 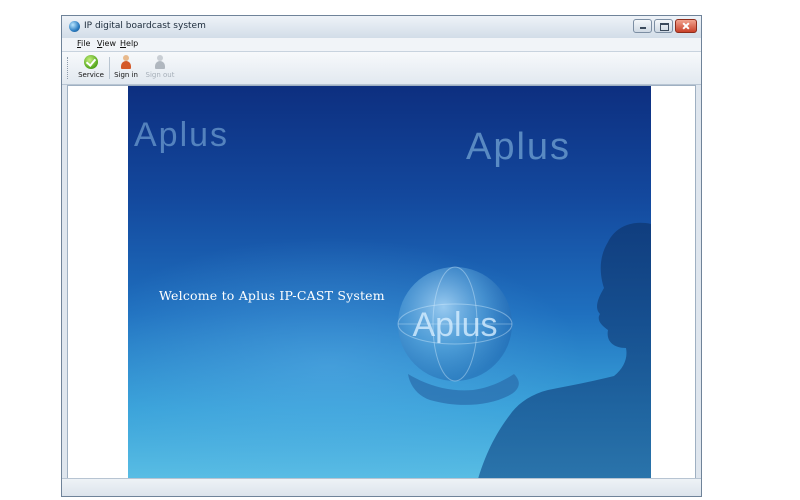 What do you see at coordinates (642, 26) in the screenshot?
I see `minimize-button` at bounding box center [642, 26].